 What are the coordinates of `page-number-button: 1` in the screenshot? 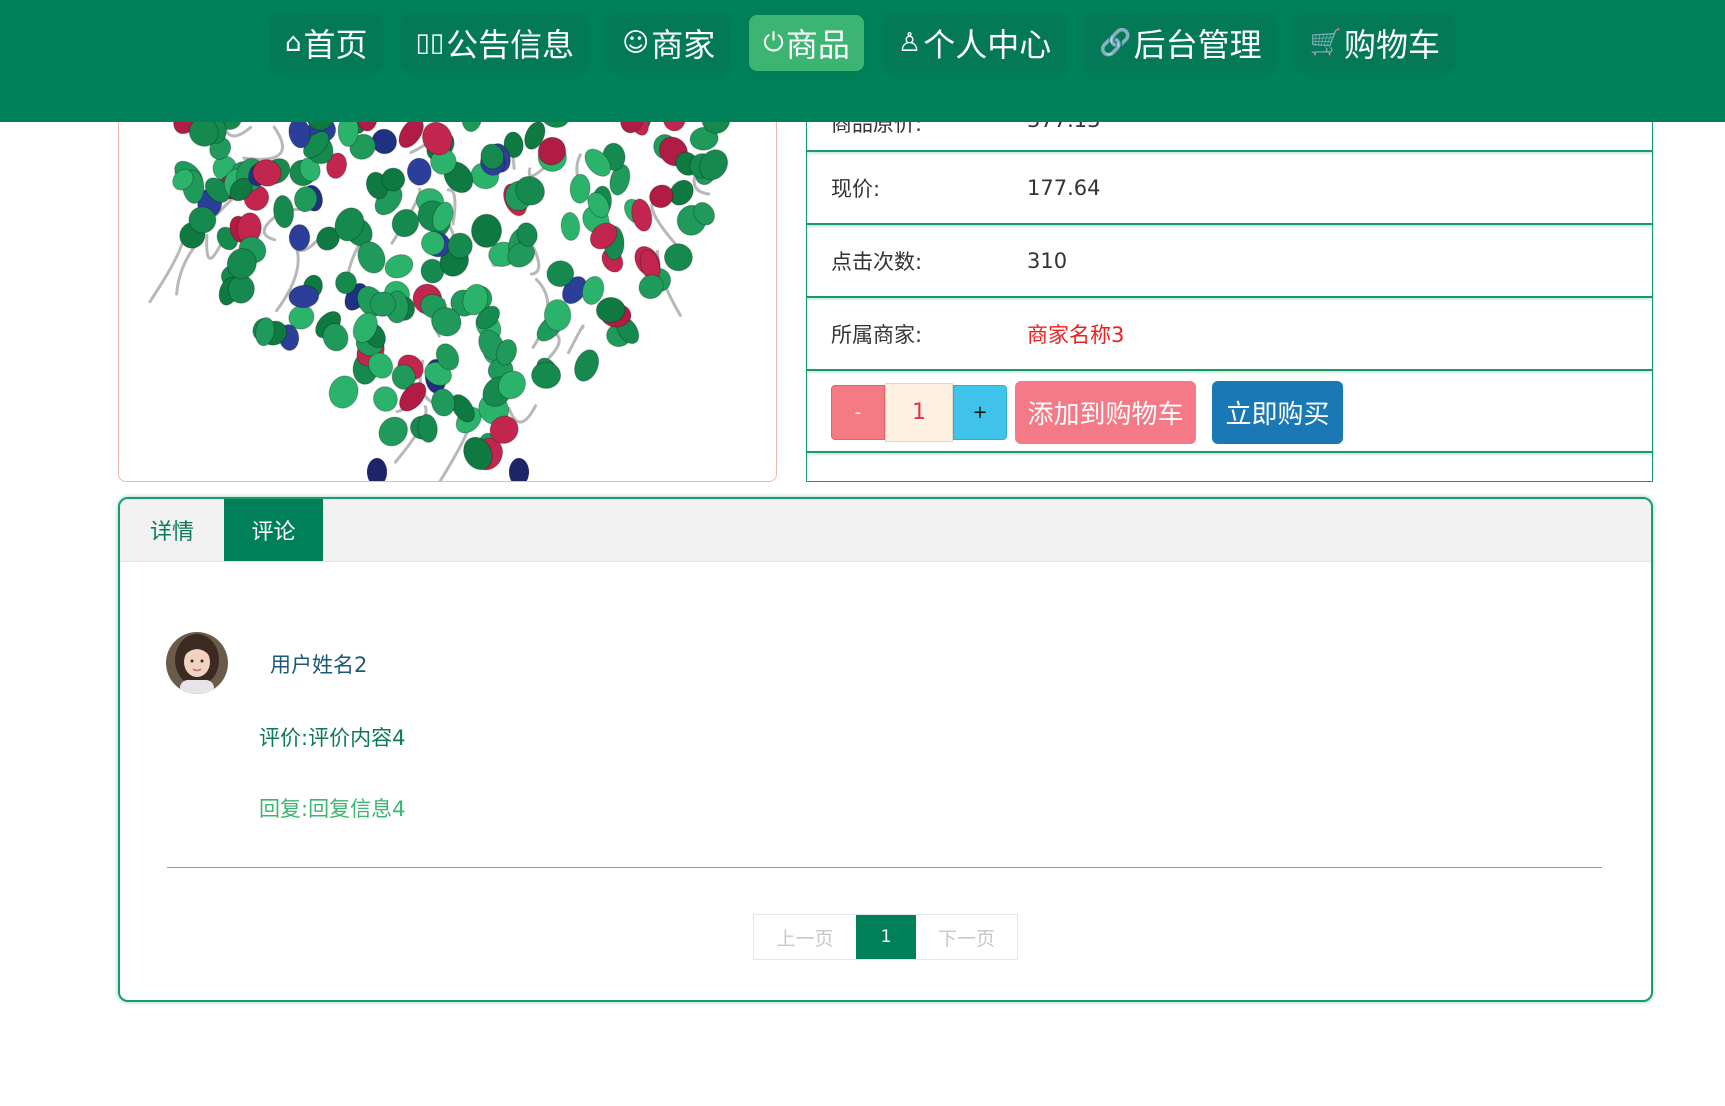 It's located at (886, 937).